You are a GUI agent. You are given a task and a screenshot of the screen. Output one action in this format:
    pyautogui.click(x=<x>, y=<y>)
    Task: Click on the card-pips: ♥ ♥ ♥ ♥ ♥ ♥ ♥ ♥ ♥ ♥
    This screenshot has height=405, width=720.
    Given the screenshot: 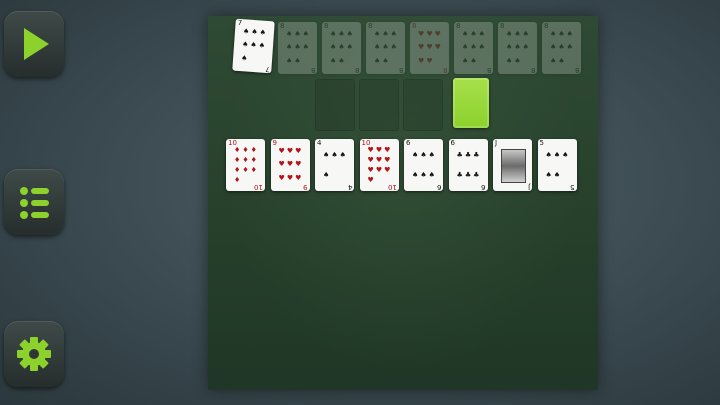 What is the action you would take?
    pyautogui.click(x=379, y=165)
    